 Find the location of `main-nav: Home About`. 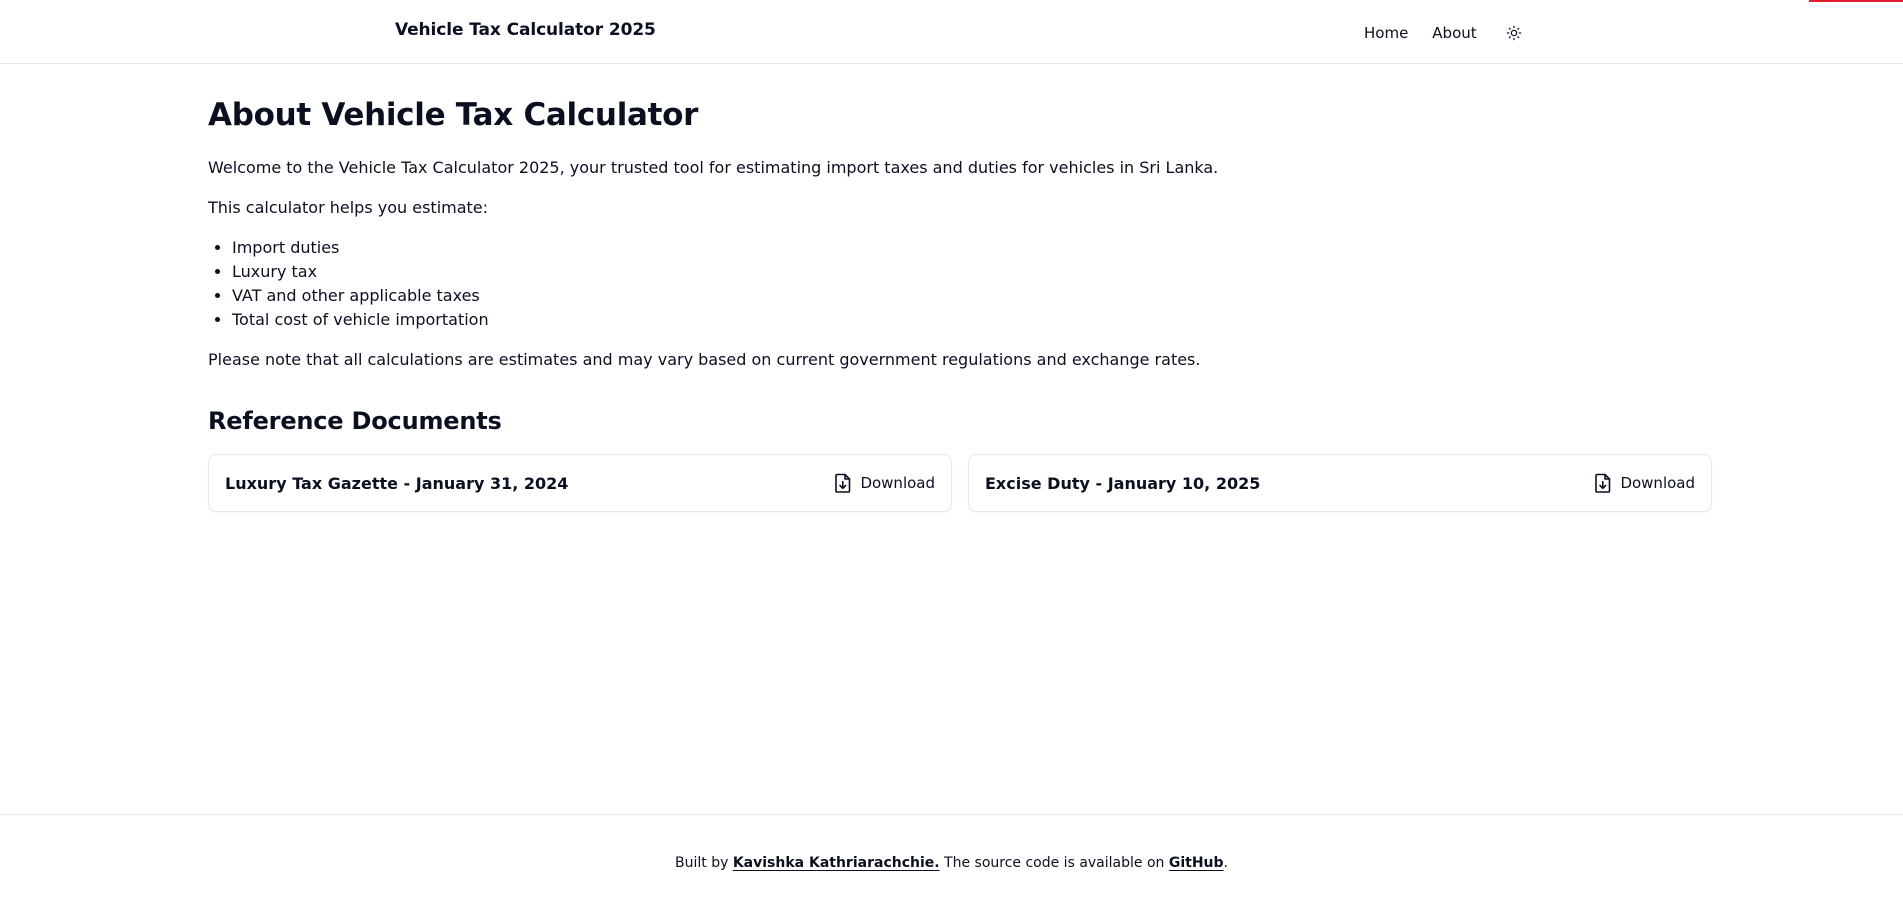

main-nav: Home About is located at coordinates (1444, 33).